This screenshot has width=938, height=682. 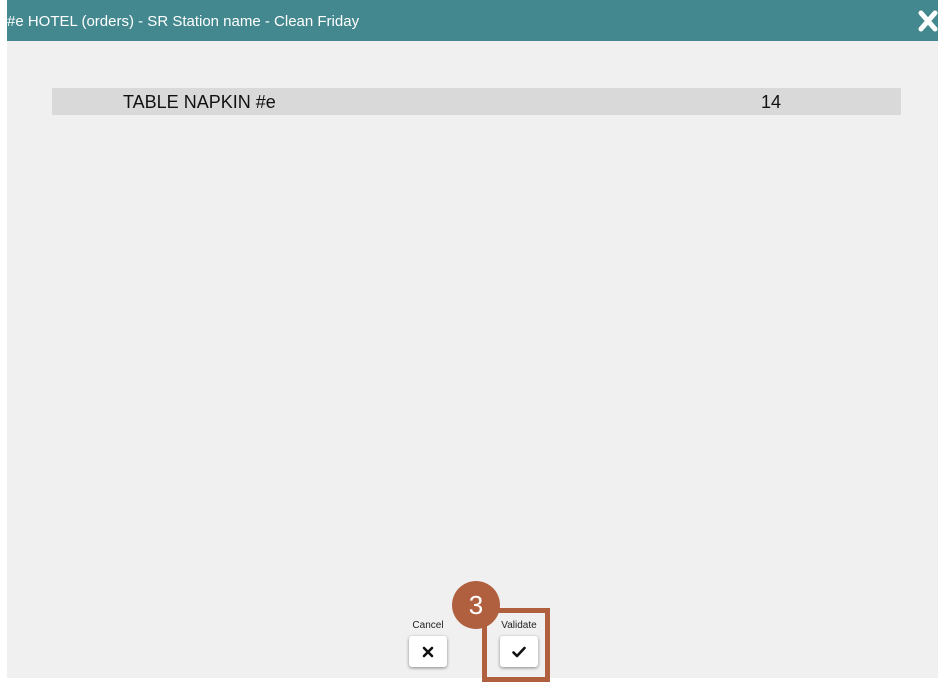 I want to click on validate-button, so click(x=519, y=651).